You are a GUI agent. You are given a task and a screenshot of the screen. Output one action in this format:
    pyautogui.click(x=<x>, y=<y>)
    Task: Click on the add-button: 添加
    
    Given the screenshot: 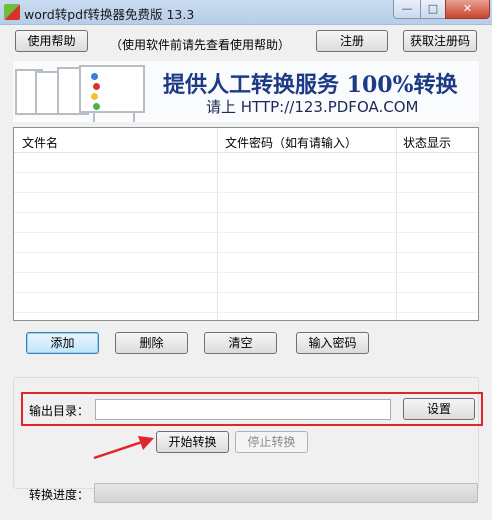 What is the action you would take?
    pyautogui.click(x=62, y=343)
    